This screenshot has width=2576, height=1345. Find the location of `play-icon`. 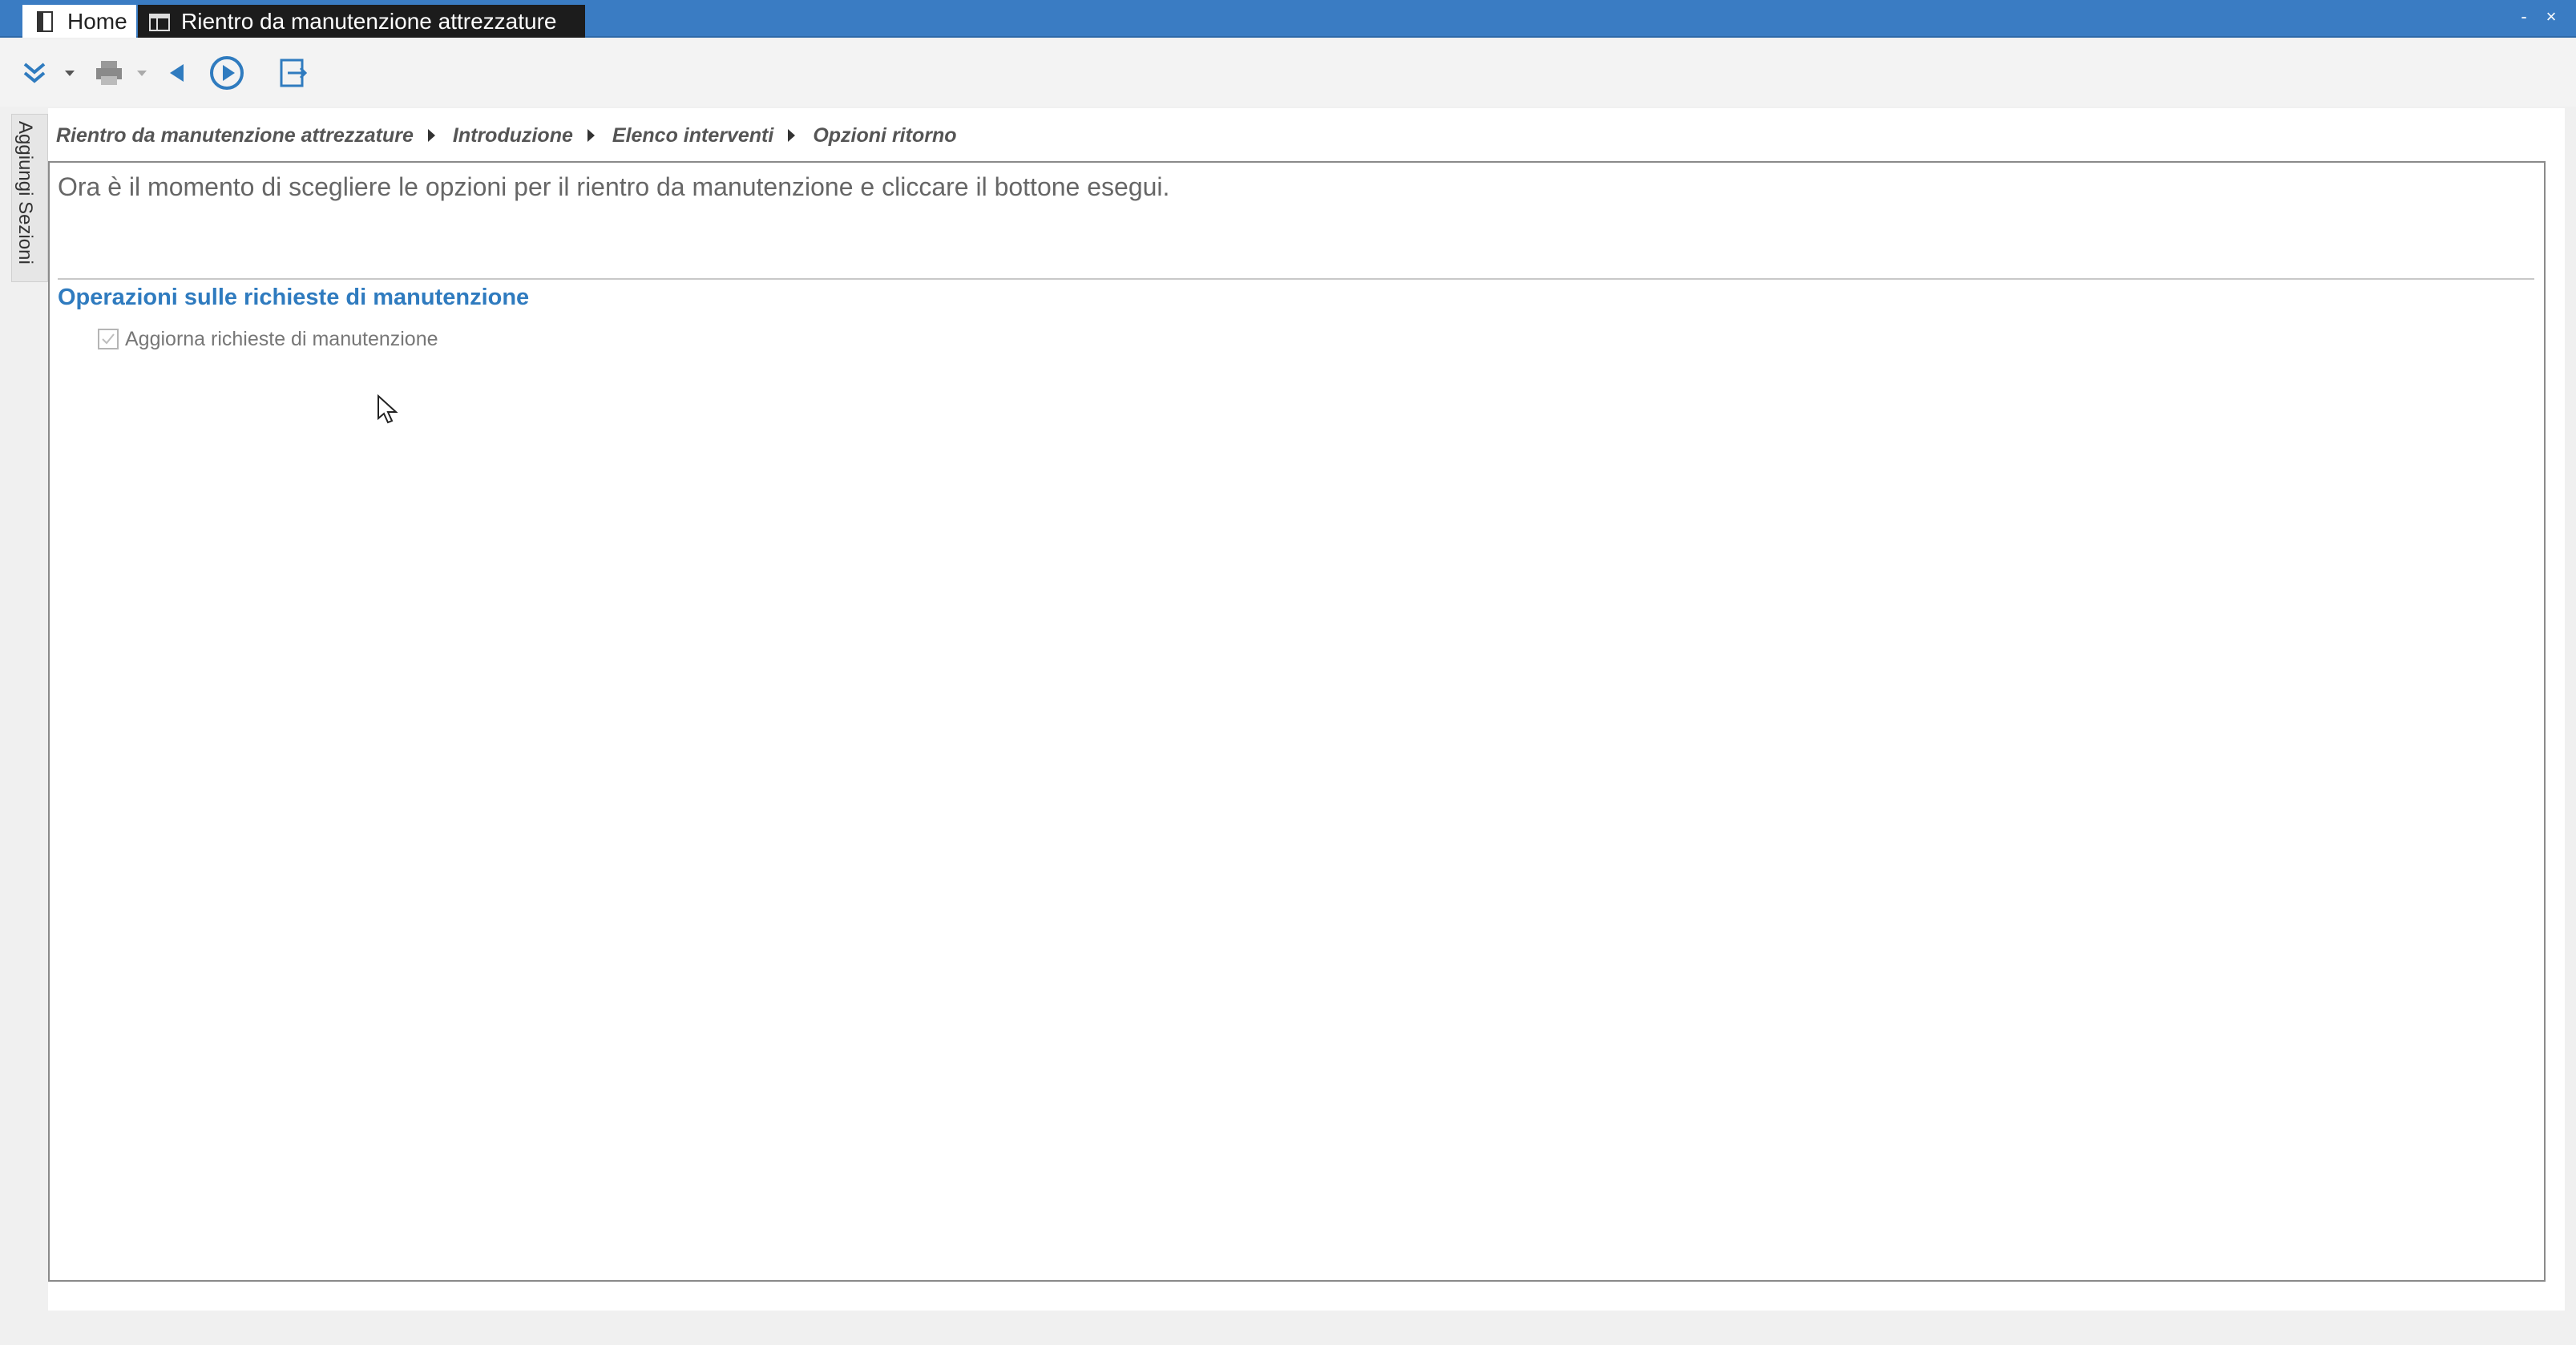

play-icon is located at coordinates (227, 73).